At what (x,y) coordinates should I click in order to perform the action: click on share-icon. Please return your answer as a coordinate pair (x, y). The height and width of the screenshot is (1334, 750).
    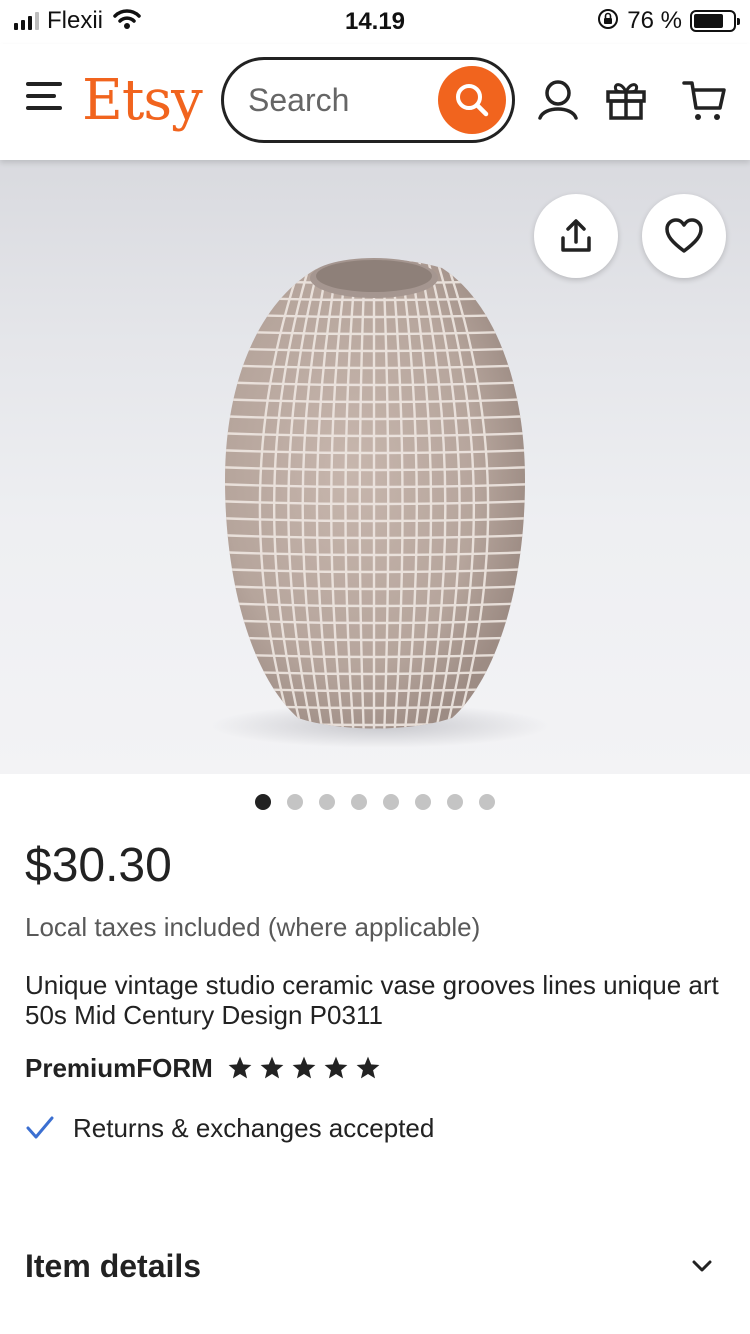
    Looking at the image, I should click on (576, 235).